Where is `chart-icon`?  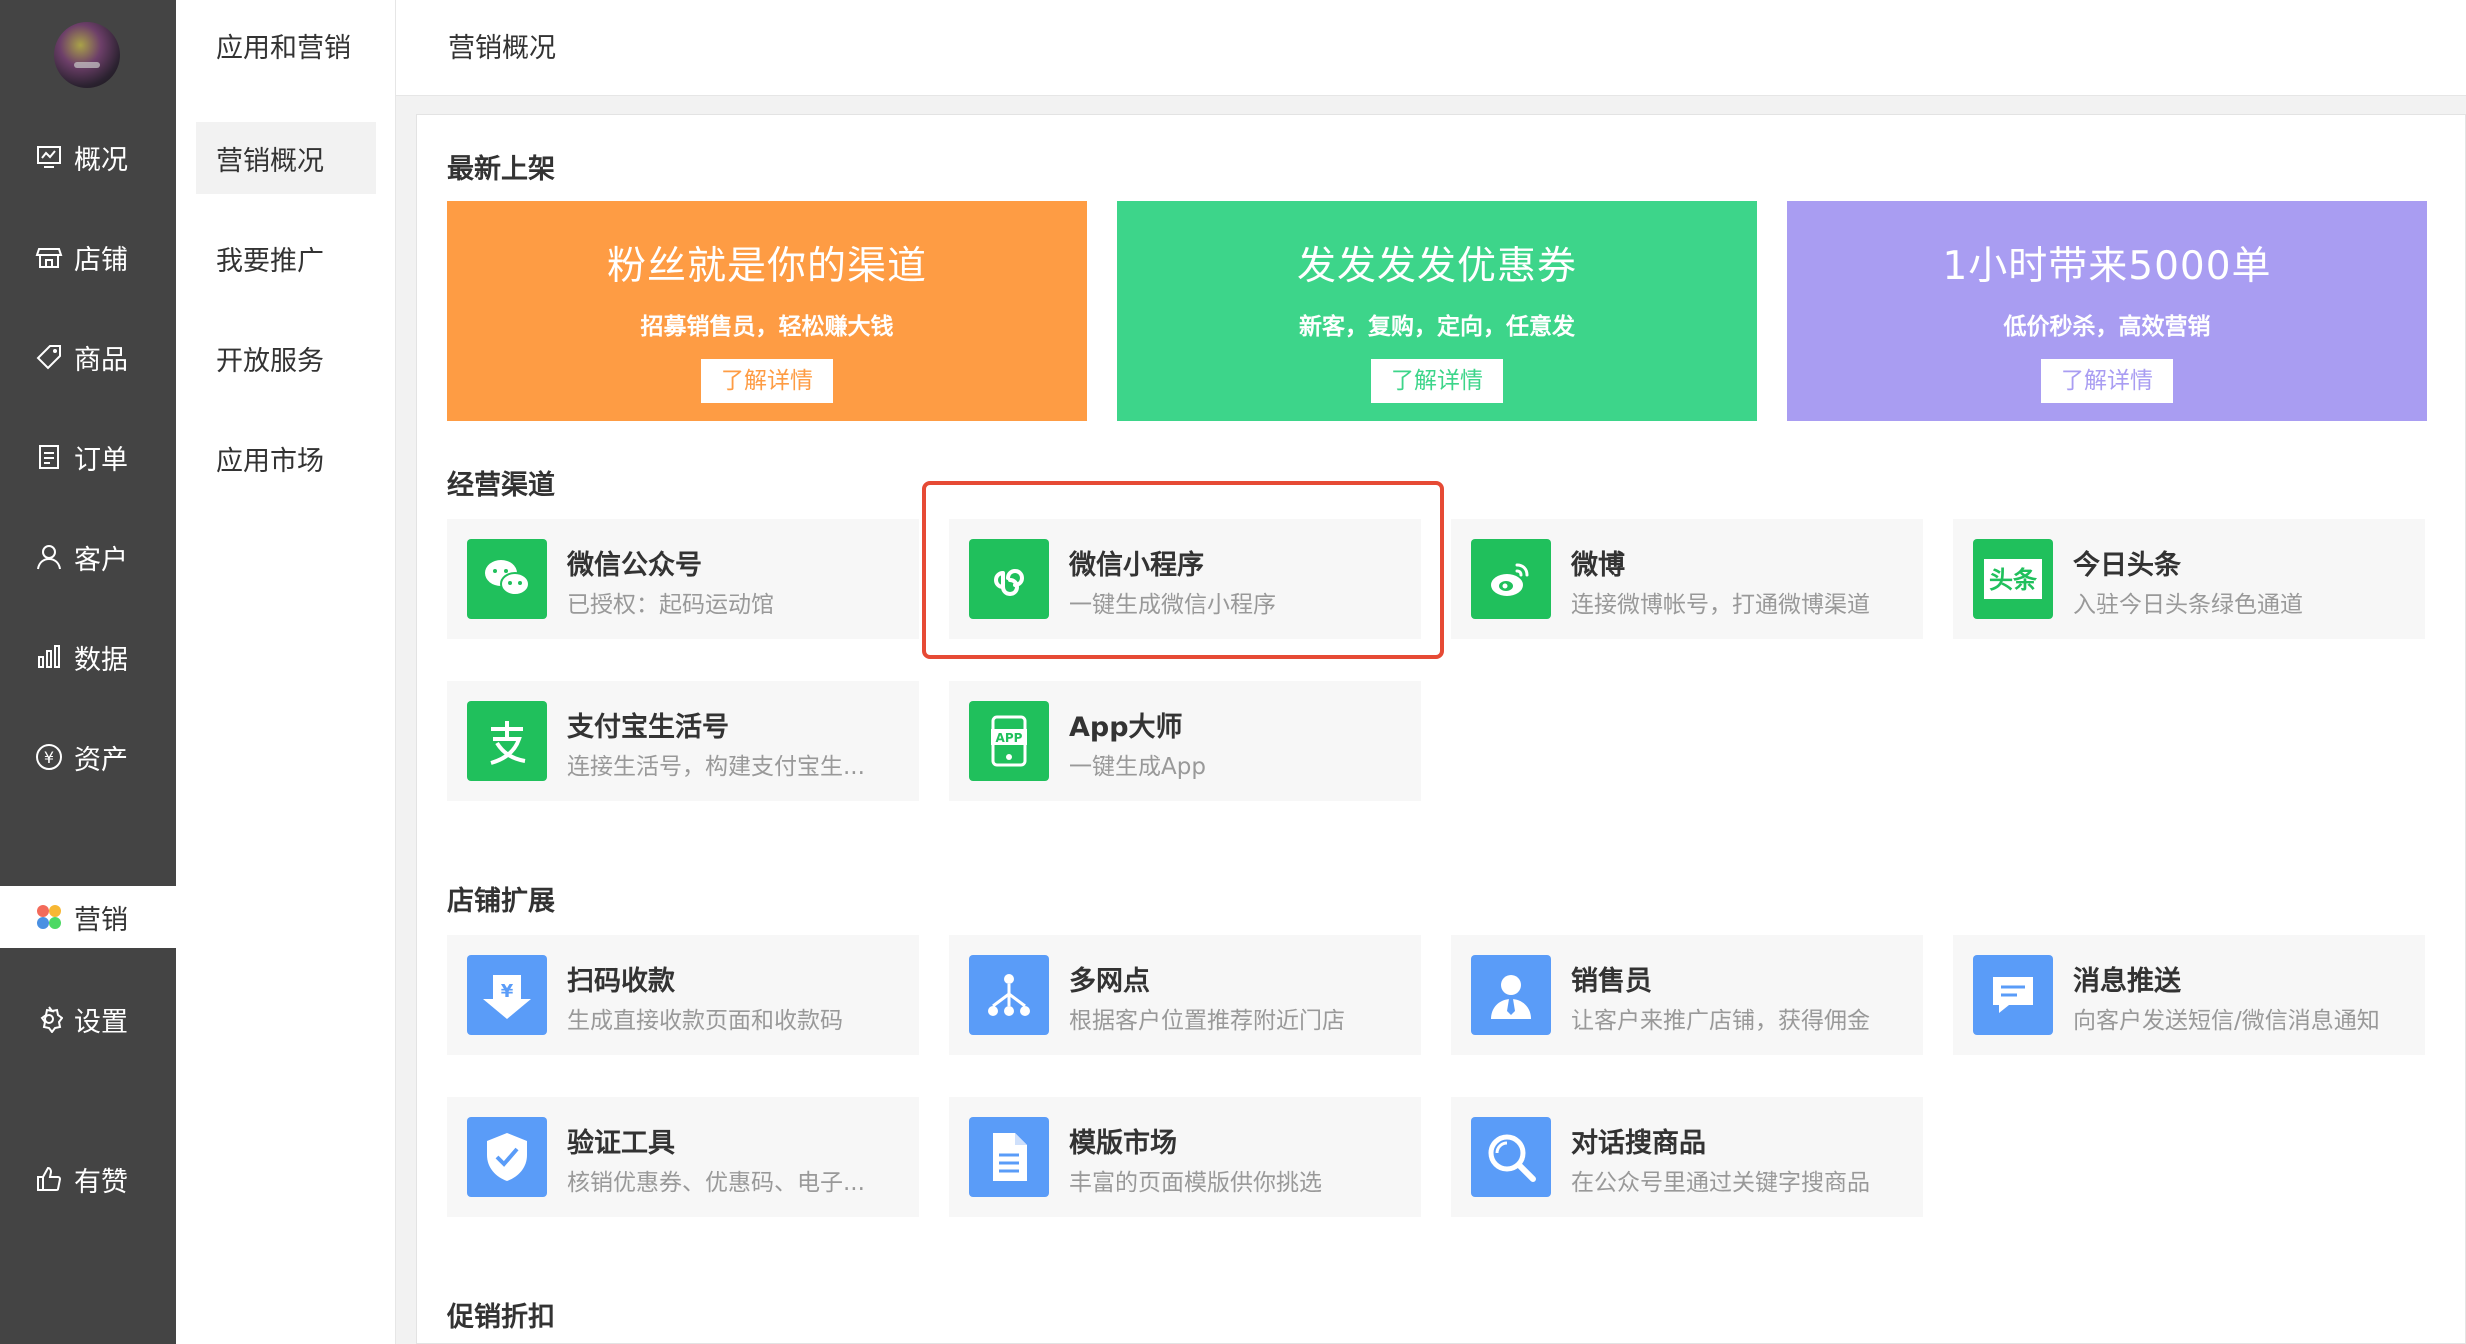 chart-icon is located at coordinates (49, 657).